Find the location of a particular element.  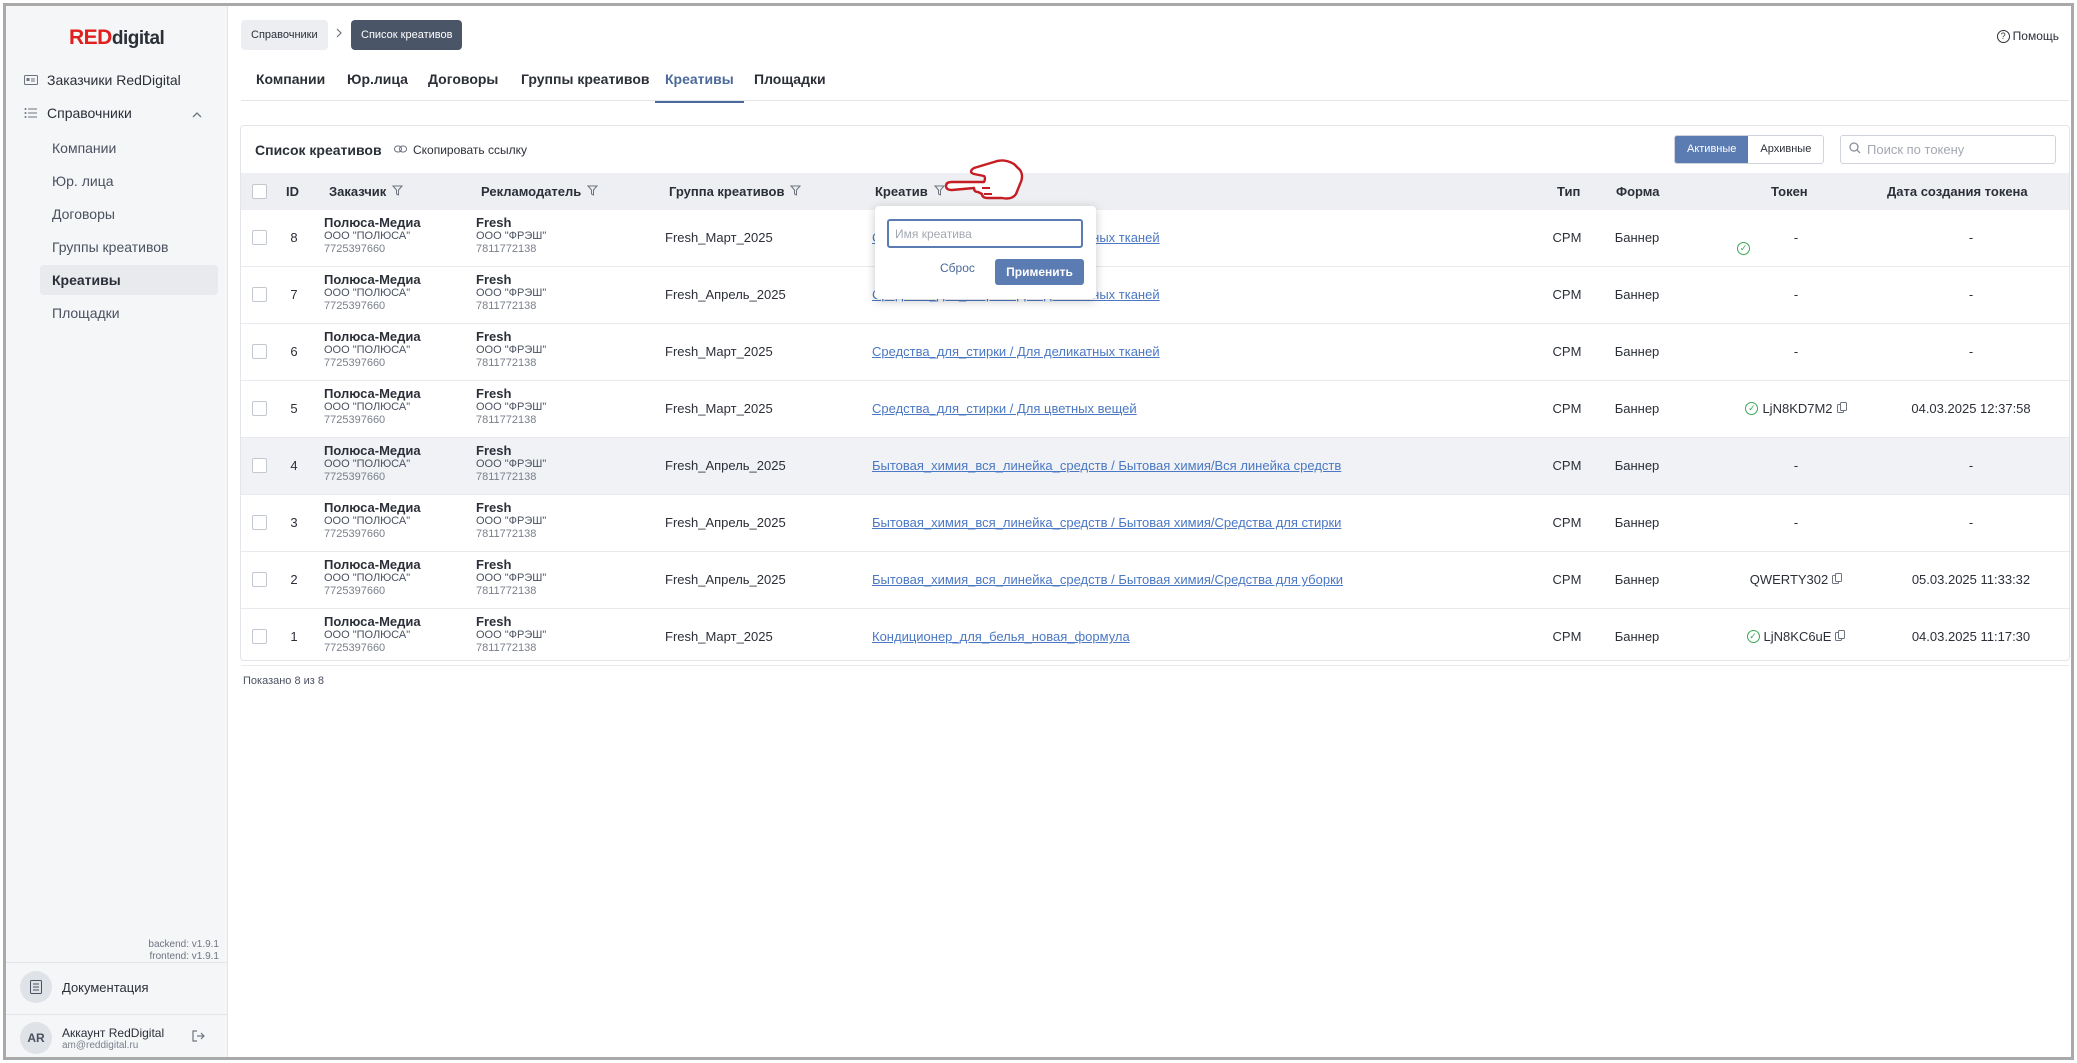

sidebar-item-companies: Компании is located at coordinates (129, 148).